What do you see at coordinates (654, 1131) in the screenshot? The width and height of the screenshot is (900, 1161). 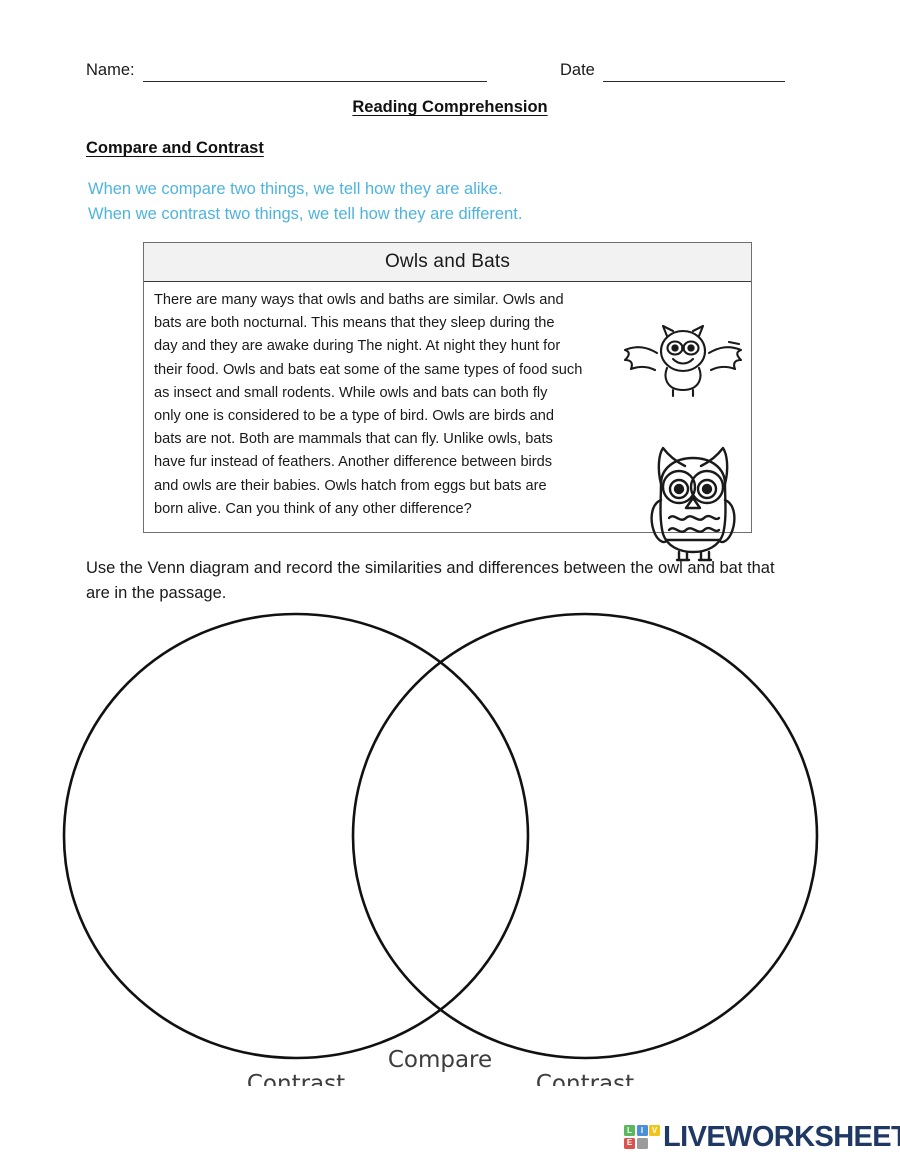 I see `logo-tile-2: V` at bounding box center [654, 1131].